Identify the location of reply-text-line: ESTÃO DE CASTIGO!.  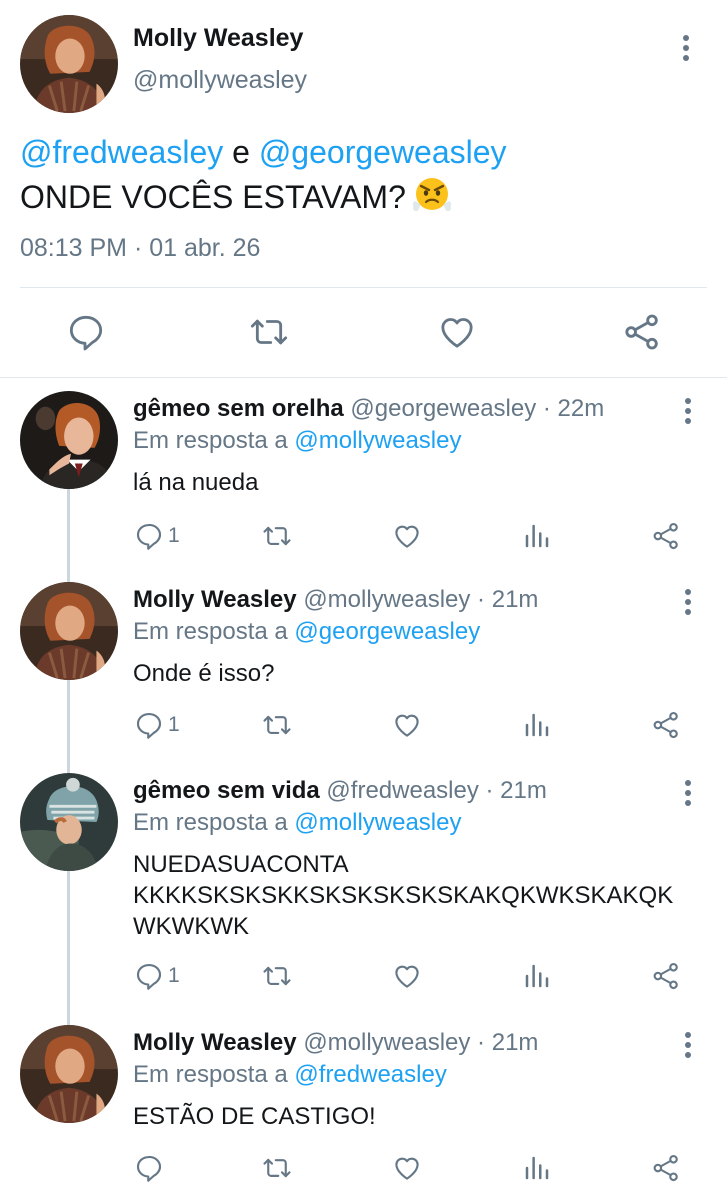
(254, 1116).